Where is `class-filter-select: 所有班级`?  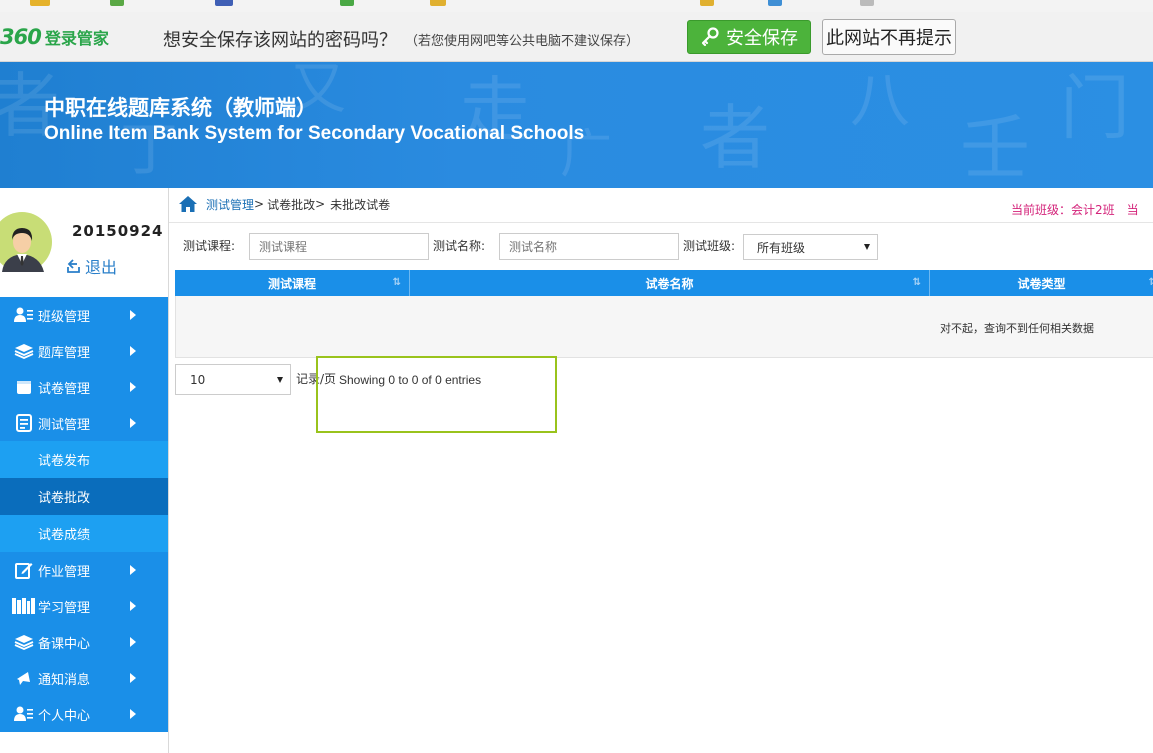
class-filter-select: 所有班级 is located at coordinates (810, 247).